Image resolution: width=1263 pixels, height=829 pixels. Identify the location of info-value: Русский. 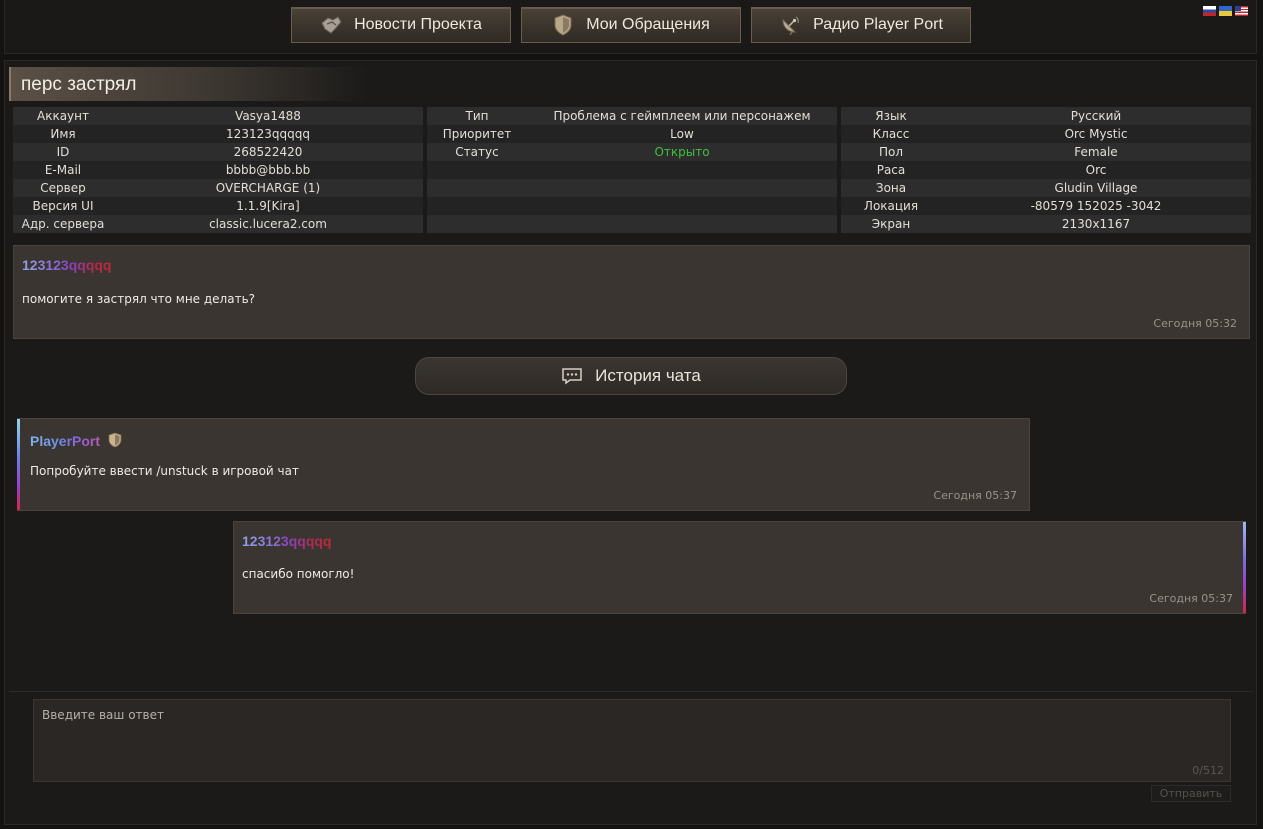
(1096, 116).